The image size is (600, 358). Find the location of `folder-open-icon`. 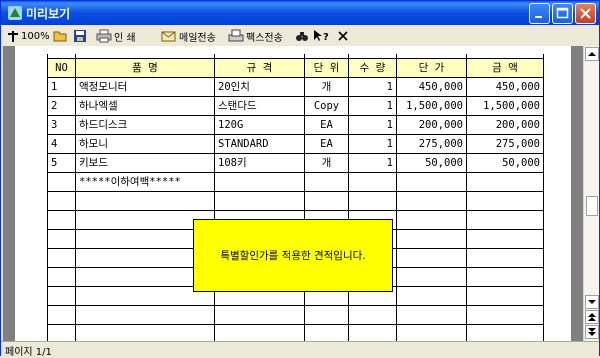

folder-open-icon is located at coordinates (60, 36).